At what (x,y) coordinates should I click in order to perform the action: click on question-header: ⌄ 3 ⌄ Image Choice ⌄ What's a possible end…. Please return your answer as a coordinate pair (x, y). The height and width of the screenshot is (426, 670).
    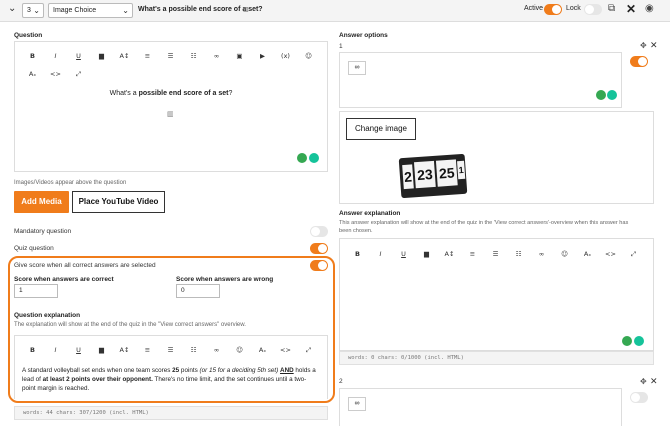
    Looking at the image, I should click on (335, 11).